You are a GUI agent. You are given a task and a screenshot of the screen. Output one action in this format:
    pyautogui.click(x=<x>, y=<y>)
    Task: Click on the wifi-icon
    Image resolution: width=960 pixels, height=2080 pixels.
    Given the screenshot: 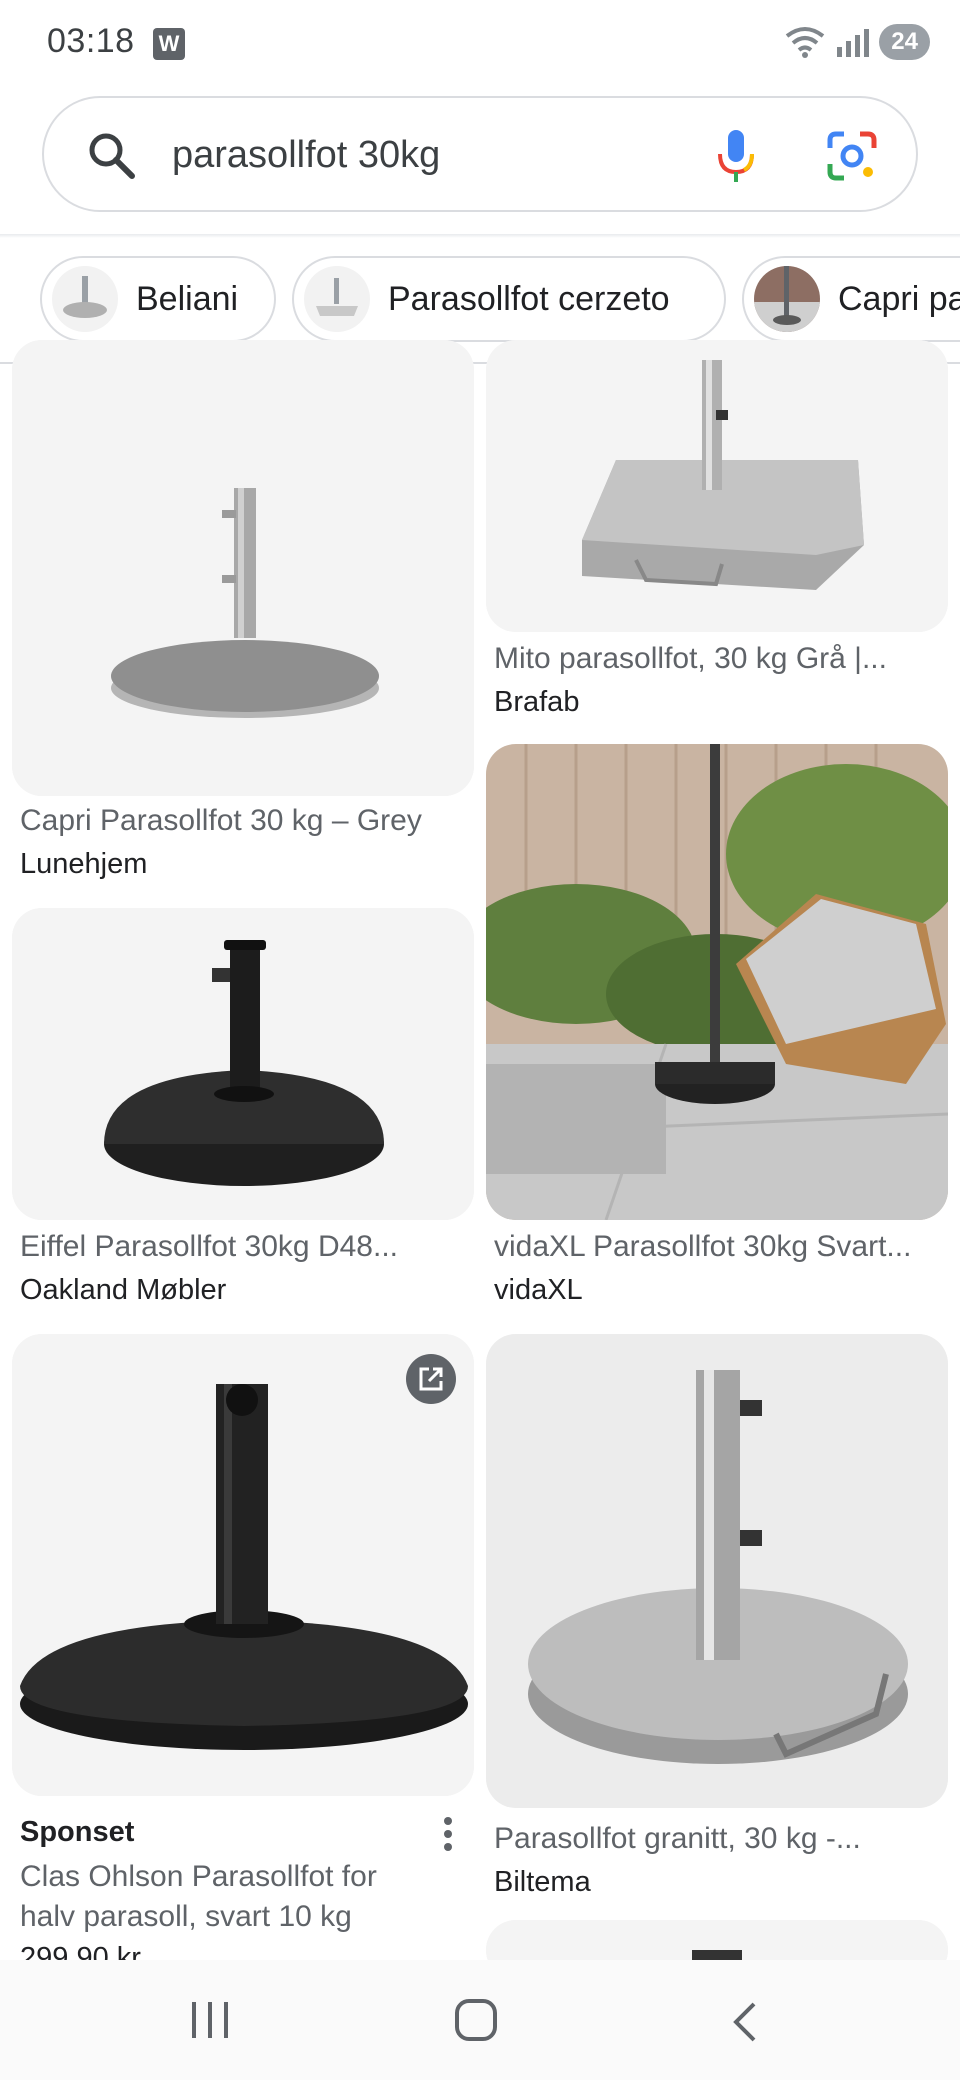 What is the action you would take?
    pyautogui.click(x=805, y=42)
    